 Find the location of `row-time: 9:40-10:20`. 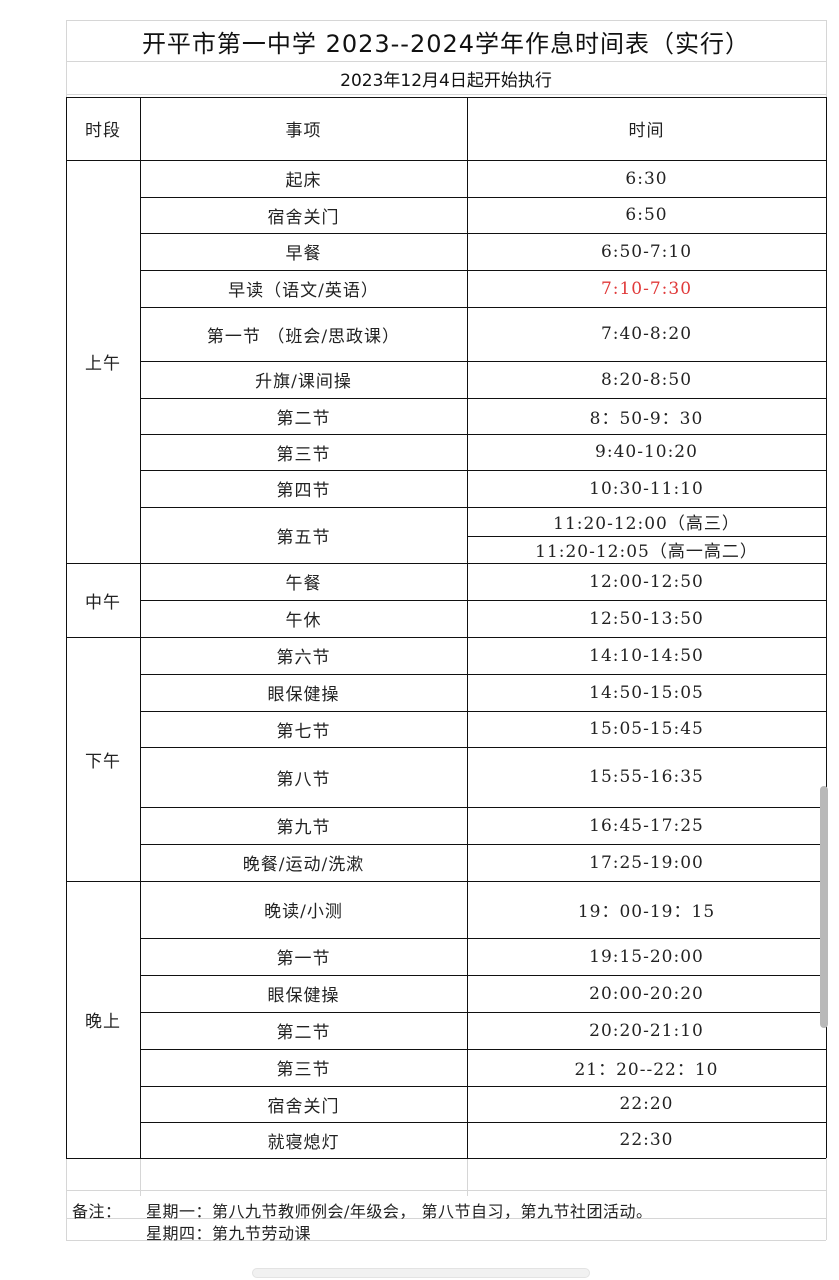

row-time: 9:40-10:20 is located at coordinates (646, 452).